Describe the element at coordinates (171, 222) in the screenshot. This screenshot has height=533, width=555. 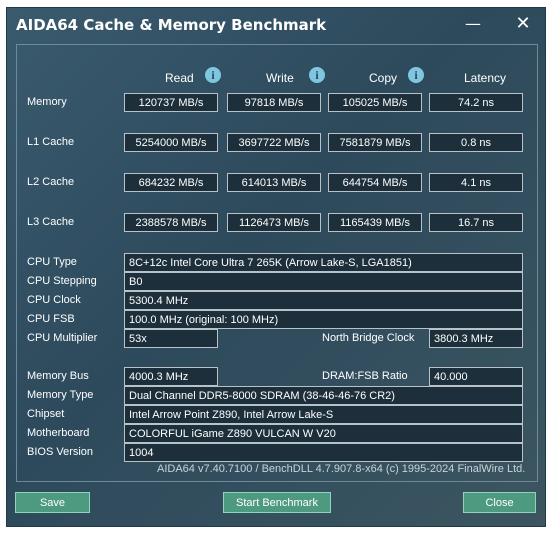
I see `l3-read: 2388578 MB/s` at that location.